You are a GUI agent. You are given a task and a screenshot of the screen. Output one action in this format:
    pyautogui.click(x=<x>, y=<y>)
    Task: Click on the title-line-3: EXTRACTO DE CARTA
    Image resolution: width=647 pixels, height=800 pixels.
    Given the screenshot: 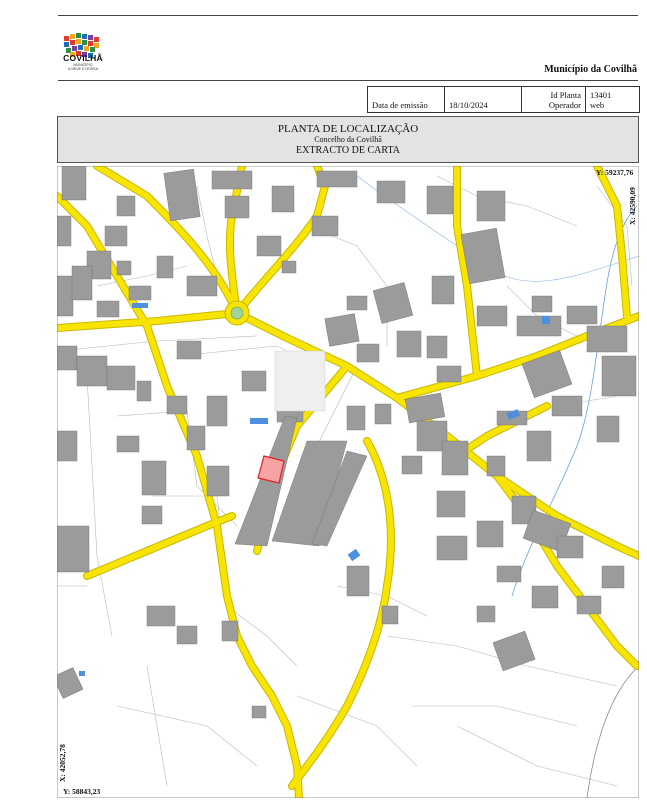 What is the action you would take?
    pyautogui.click(x=348, y=150)
    